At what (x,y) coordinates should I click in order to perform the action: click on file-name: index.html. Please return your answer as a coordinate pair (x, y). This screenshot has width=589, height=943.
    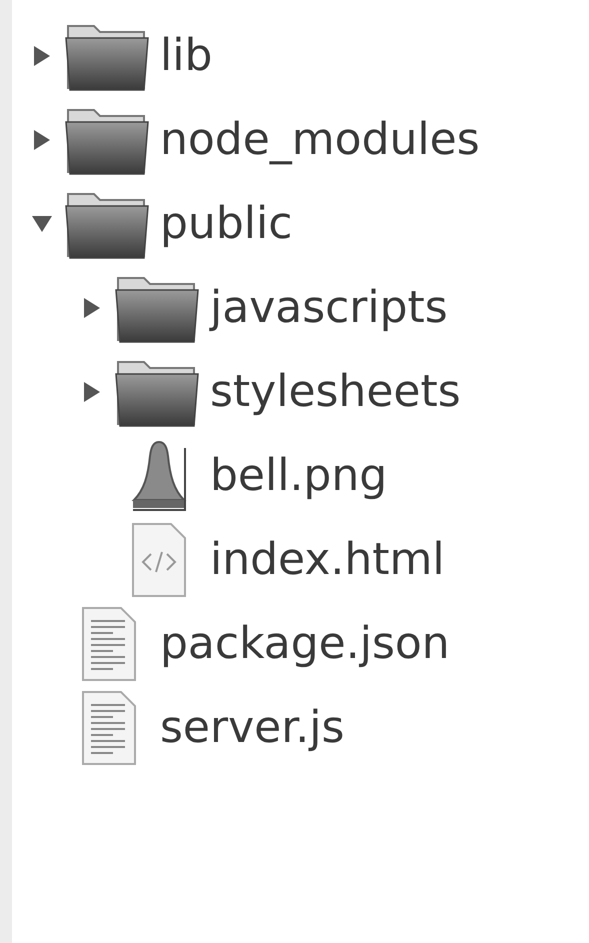
    Looking at the image, I should click on (327, 560).